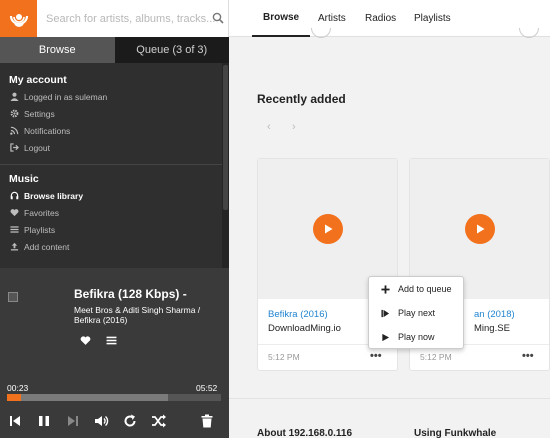 The height and width of the screenshot is (438, 550). What do you see at coordinates (455, 433) in the screenshot?
I see `footer-using-title: Using Funkwhale` at bounding box center [455, 433].